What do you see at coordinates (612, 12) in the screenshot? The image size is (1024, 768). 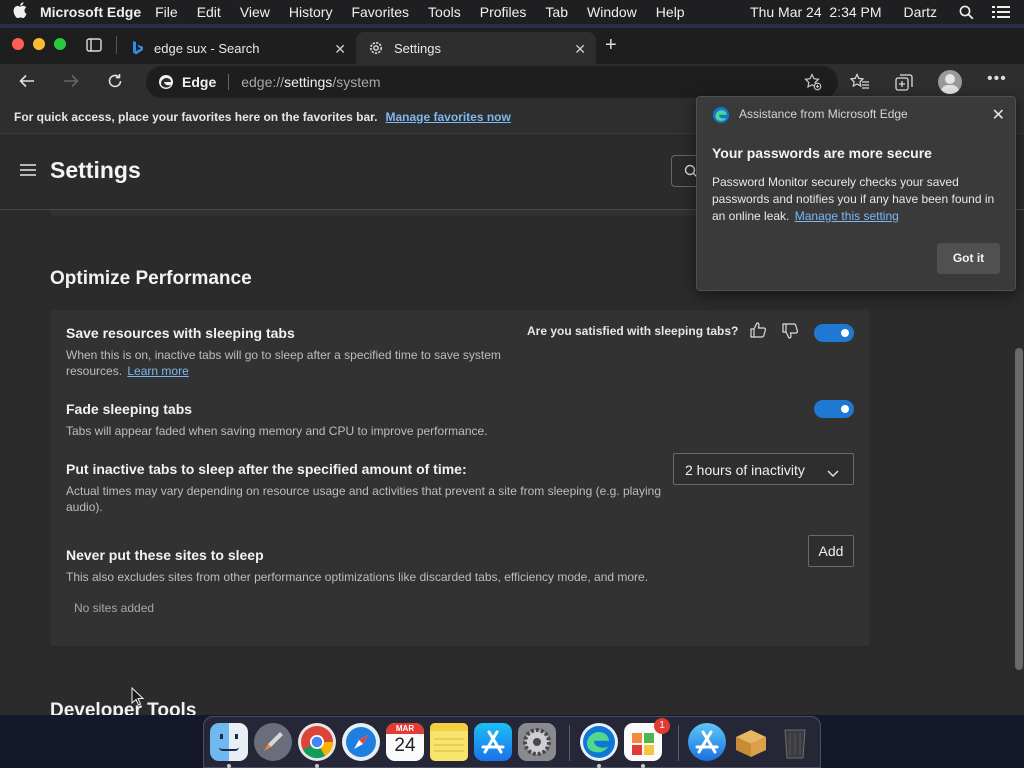 I see `menu-window: Window` at bounding box center [612, 12].